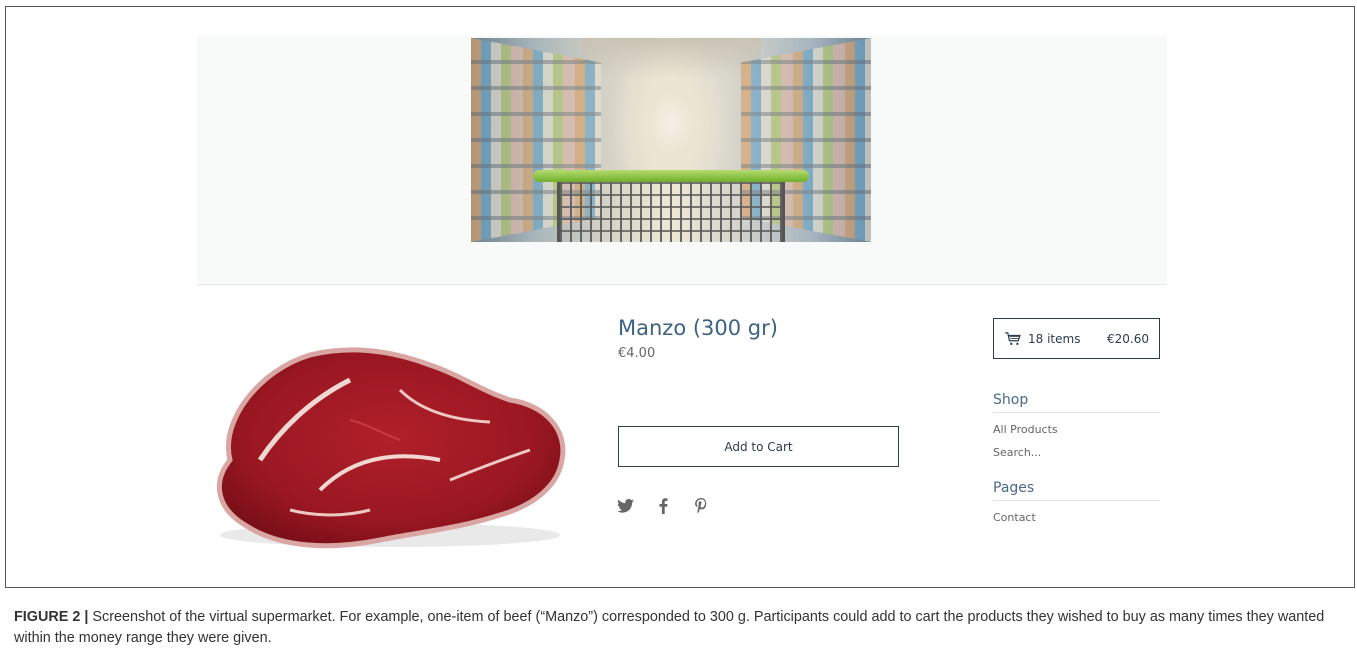 This screenshot has width=1357, height=658. What do you see at coordinates (1128, 338) in the screenshot?
I see `cart-total: €20.60` at bounding box center [1128, 338].